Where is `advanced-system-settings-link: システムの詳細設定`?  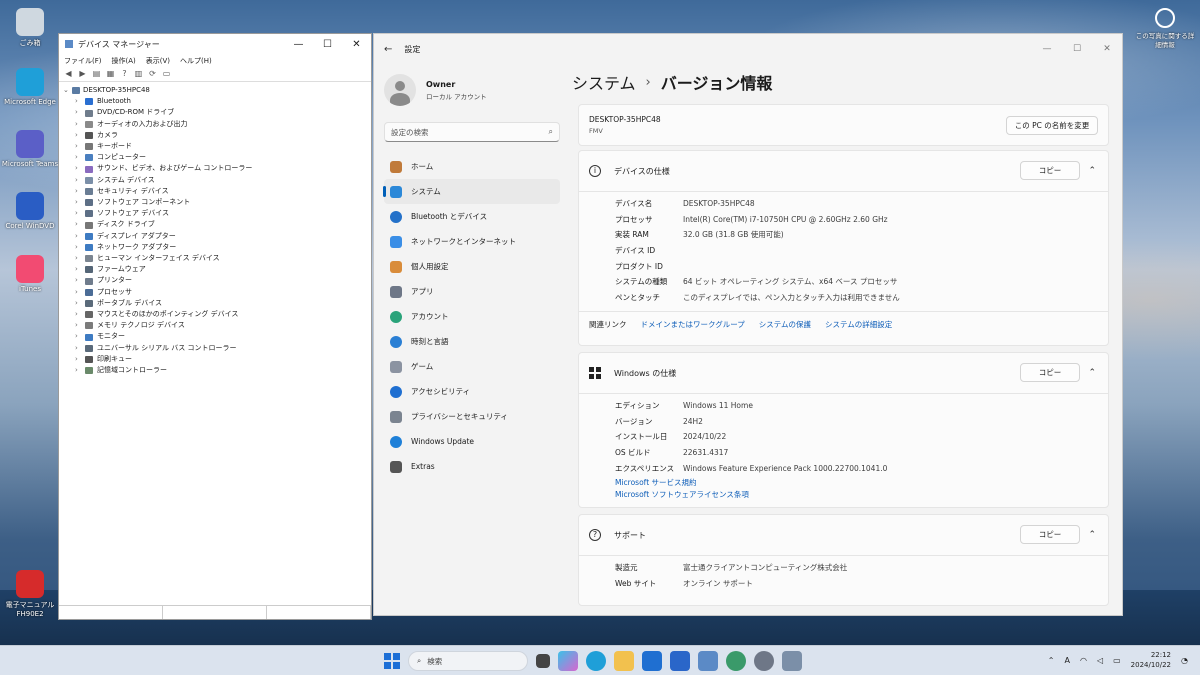
advanced-system-settings-link: システムの詳細設定 is located at coordinates (858, 324).